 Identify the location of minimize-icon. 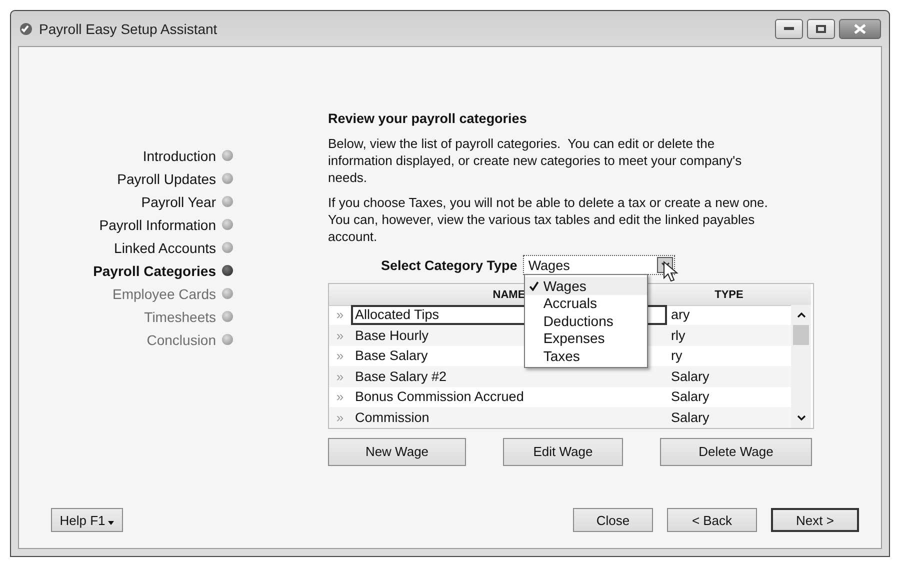
(789, 28).